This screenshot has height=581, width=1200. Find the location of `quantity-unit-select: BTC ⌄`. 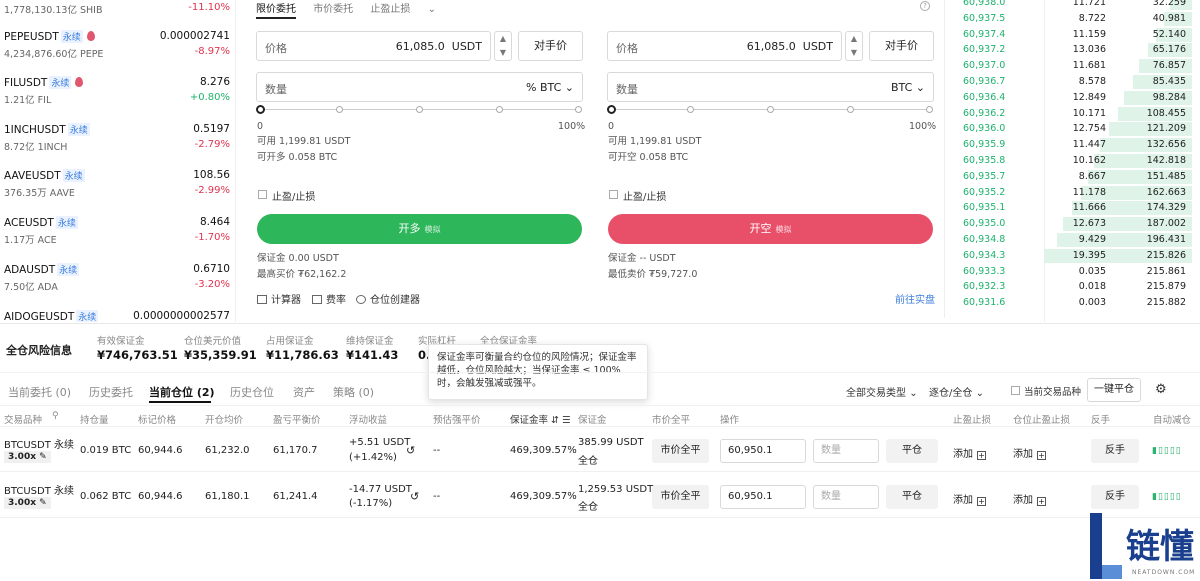

quantity-unit-select: BTC ⌄ is located at coordinates (908, 87).